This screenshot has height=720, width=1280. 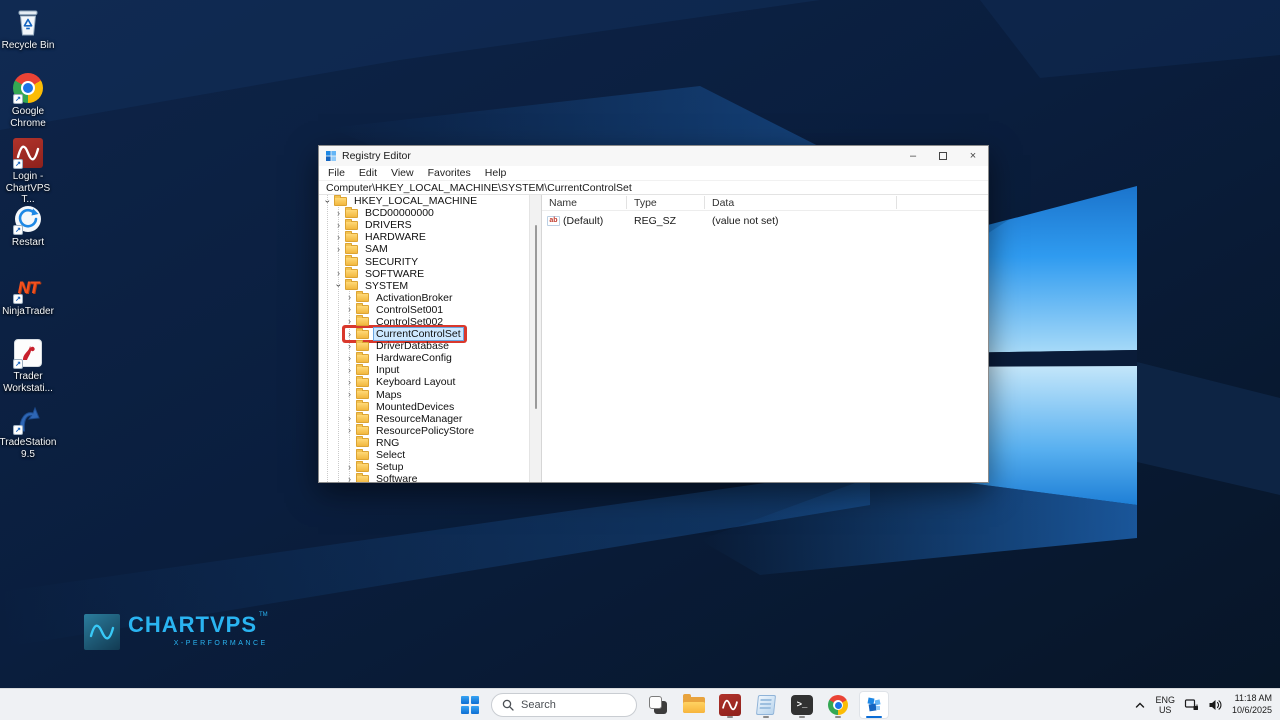 What do you see at coordinates (414, 297) in the screenshot?
I see `tree-item-label: ActivationBroker` at bounding box center [414, 297].